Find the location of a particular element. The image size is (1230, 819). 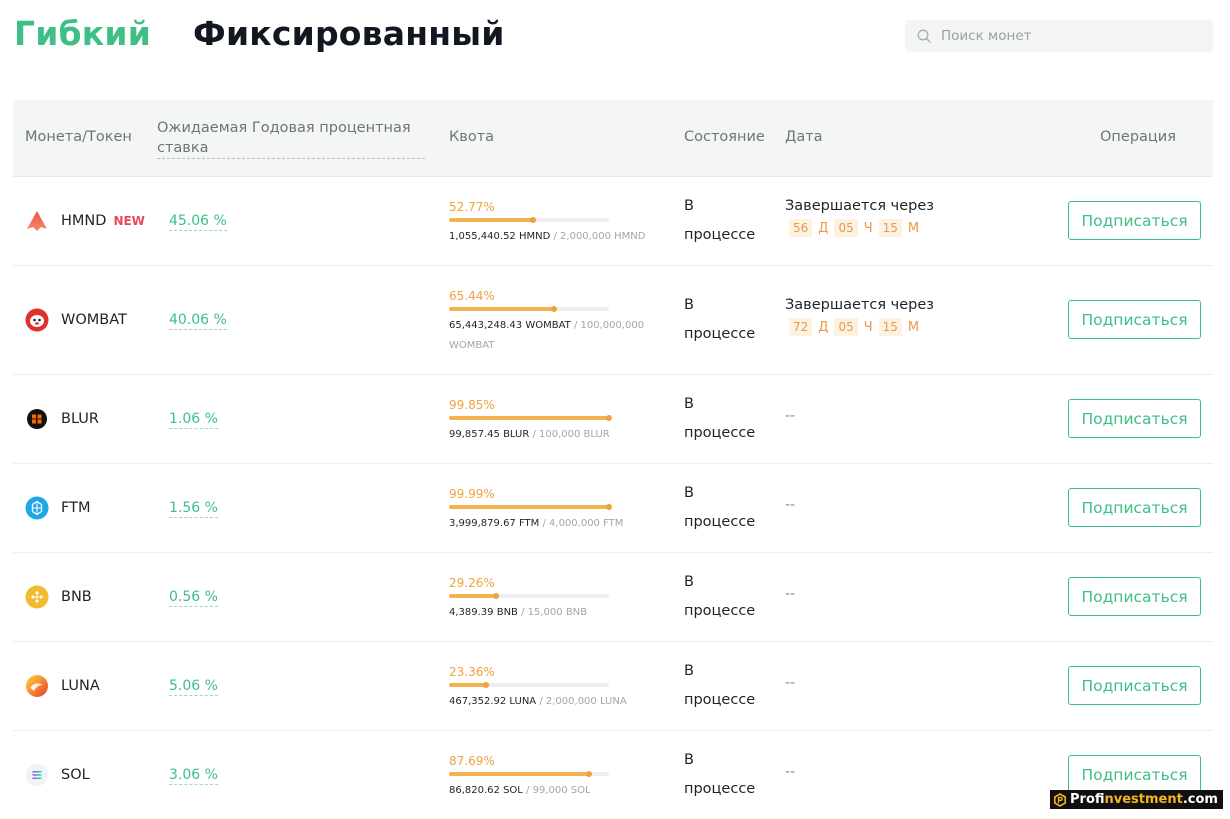

apr-value: 5.06 % is located at coordinates (193, 687).